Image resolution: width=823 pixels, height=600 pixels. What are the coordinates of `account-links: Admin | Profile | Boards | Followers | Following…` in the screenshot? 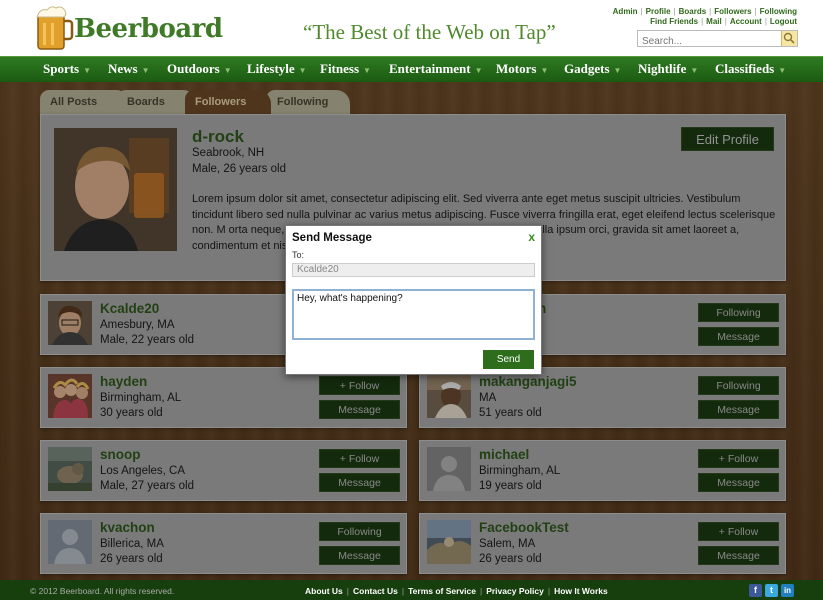 It's located at (704, 16).